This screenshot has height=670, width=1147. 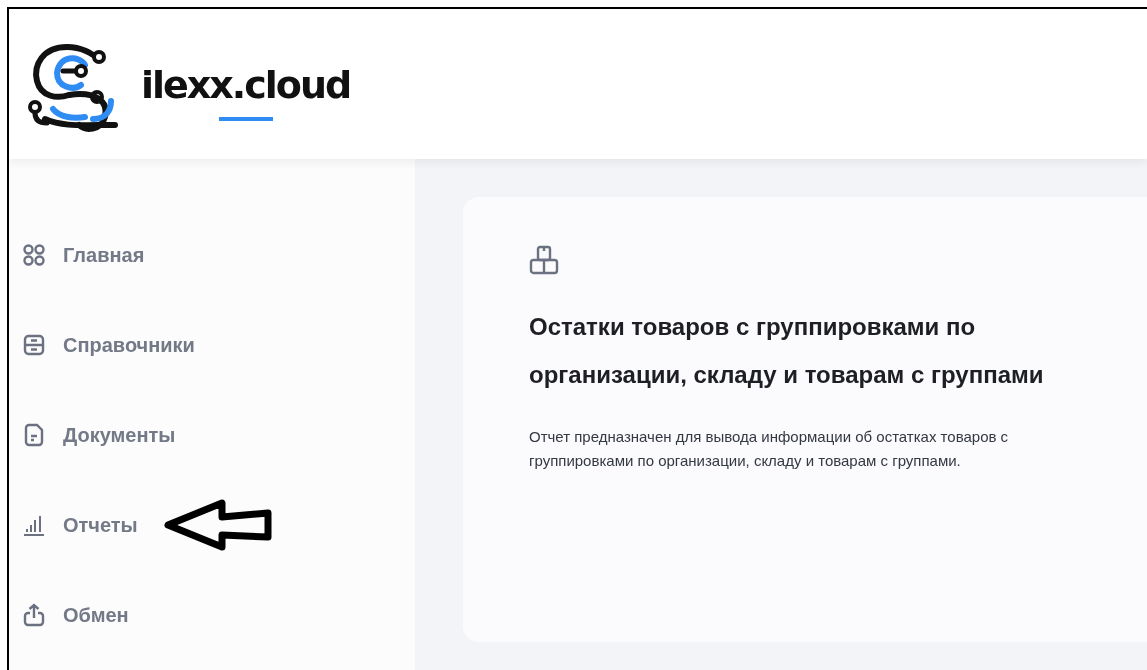 I want to click on nav-item: Справочники, so click(x=212, y=345).